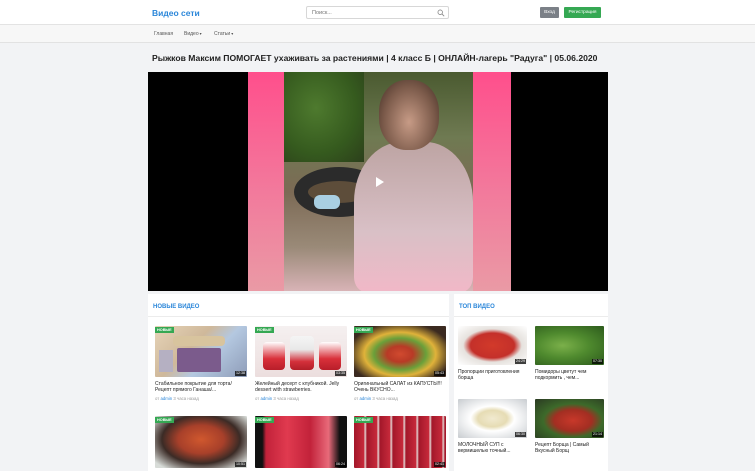 This screenshot has width=755, height=471. Describe the element at coordinates (439, 373) in the screenshot. I see `duration-label: 05:43` at that location.